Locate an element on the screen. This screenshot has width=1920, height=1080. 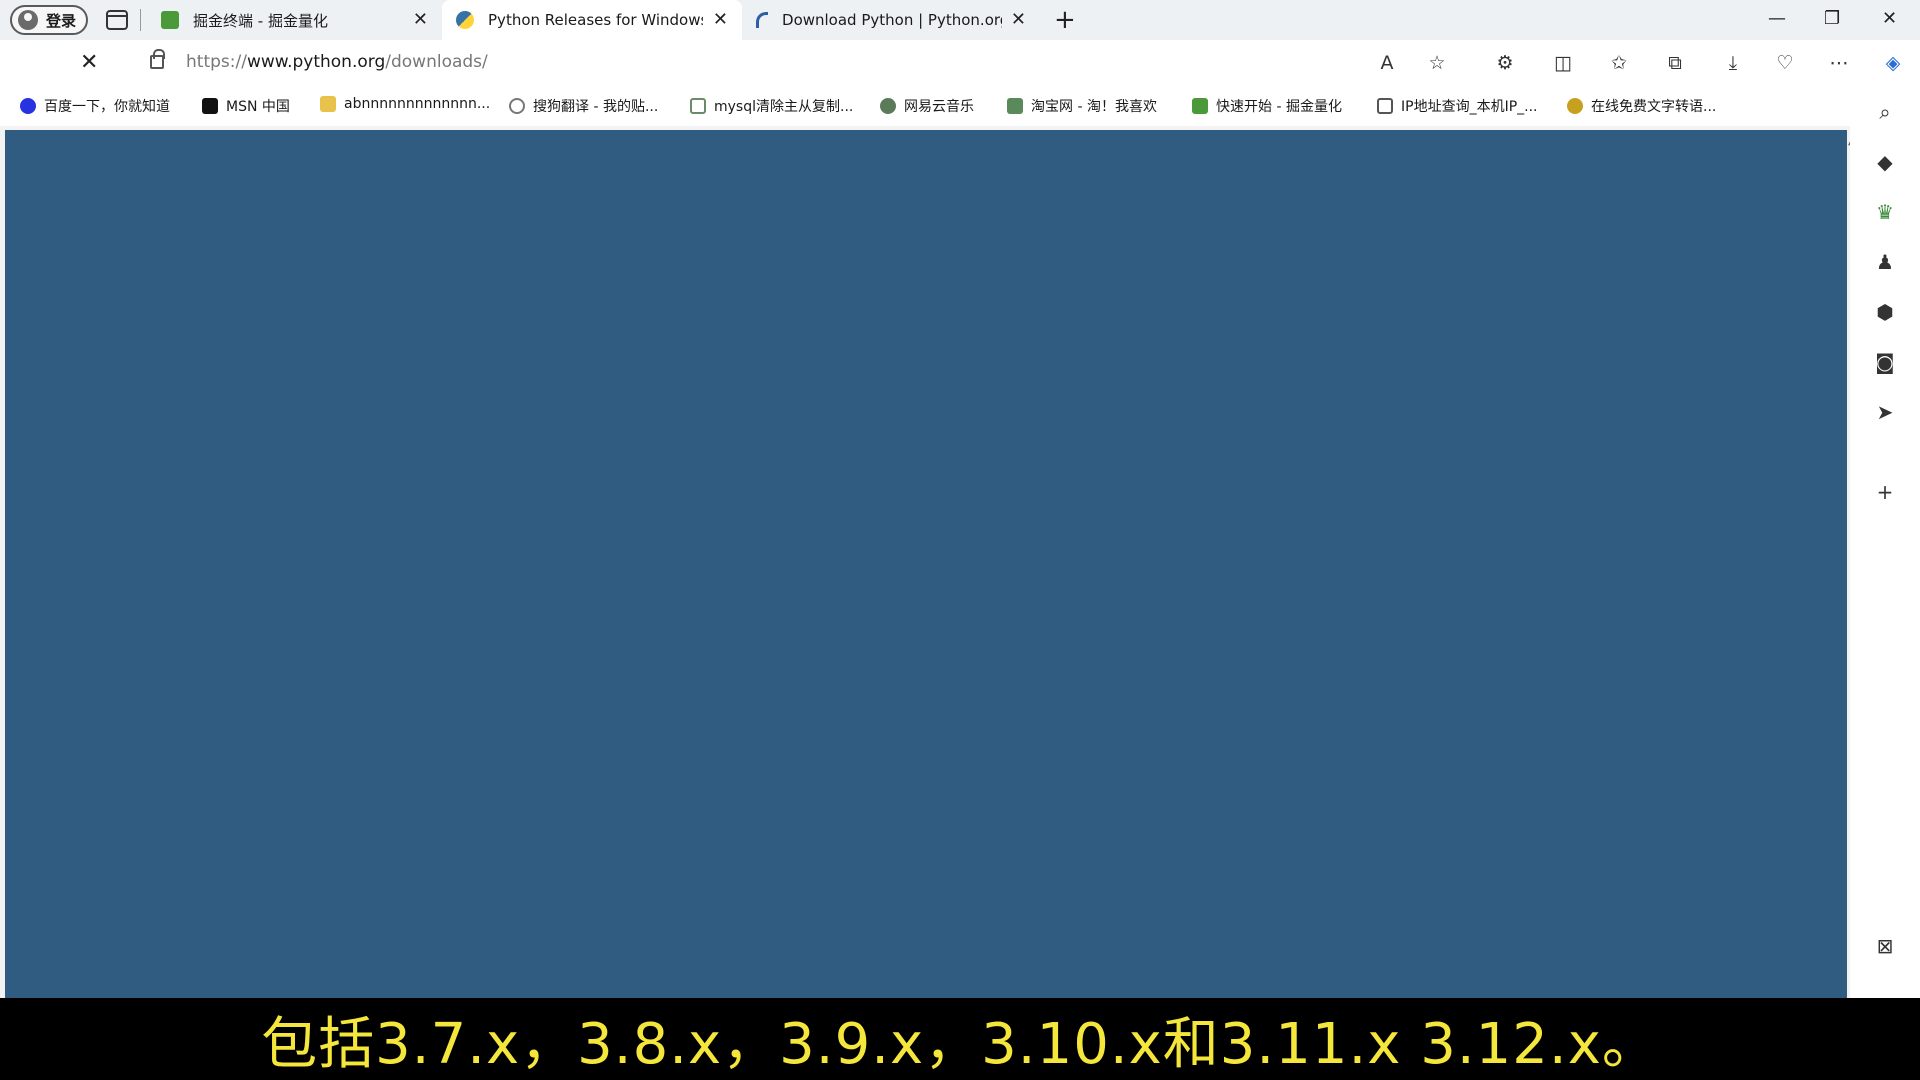
tab-title: Python Releases for Windows | P is located at coordinates (596, 20).